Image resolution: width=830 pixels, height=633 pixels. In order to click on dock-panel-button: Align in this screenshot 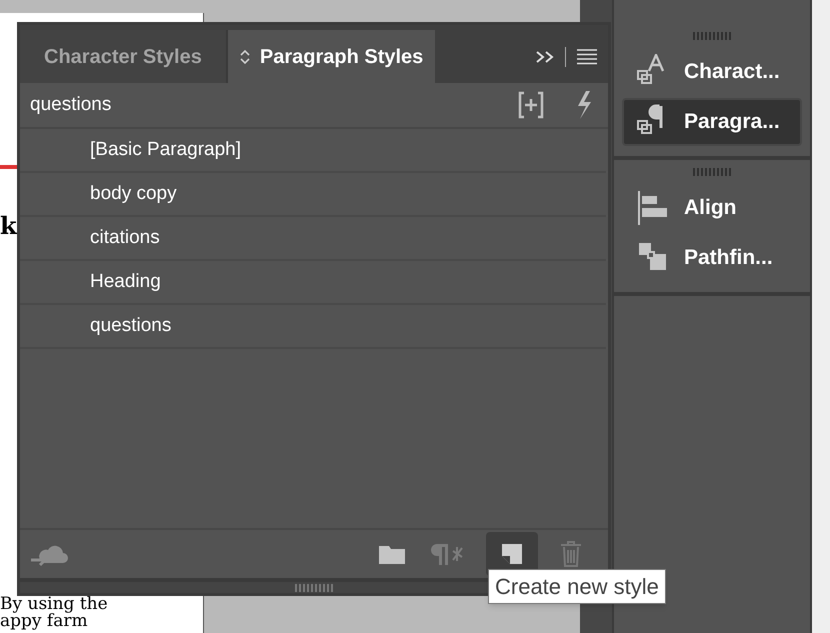, I will do `click(712, 208)`.